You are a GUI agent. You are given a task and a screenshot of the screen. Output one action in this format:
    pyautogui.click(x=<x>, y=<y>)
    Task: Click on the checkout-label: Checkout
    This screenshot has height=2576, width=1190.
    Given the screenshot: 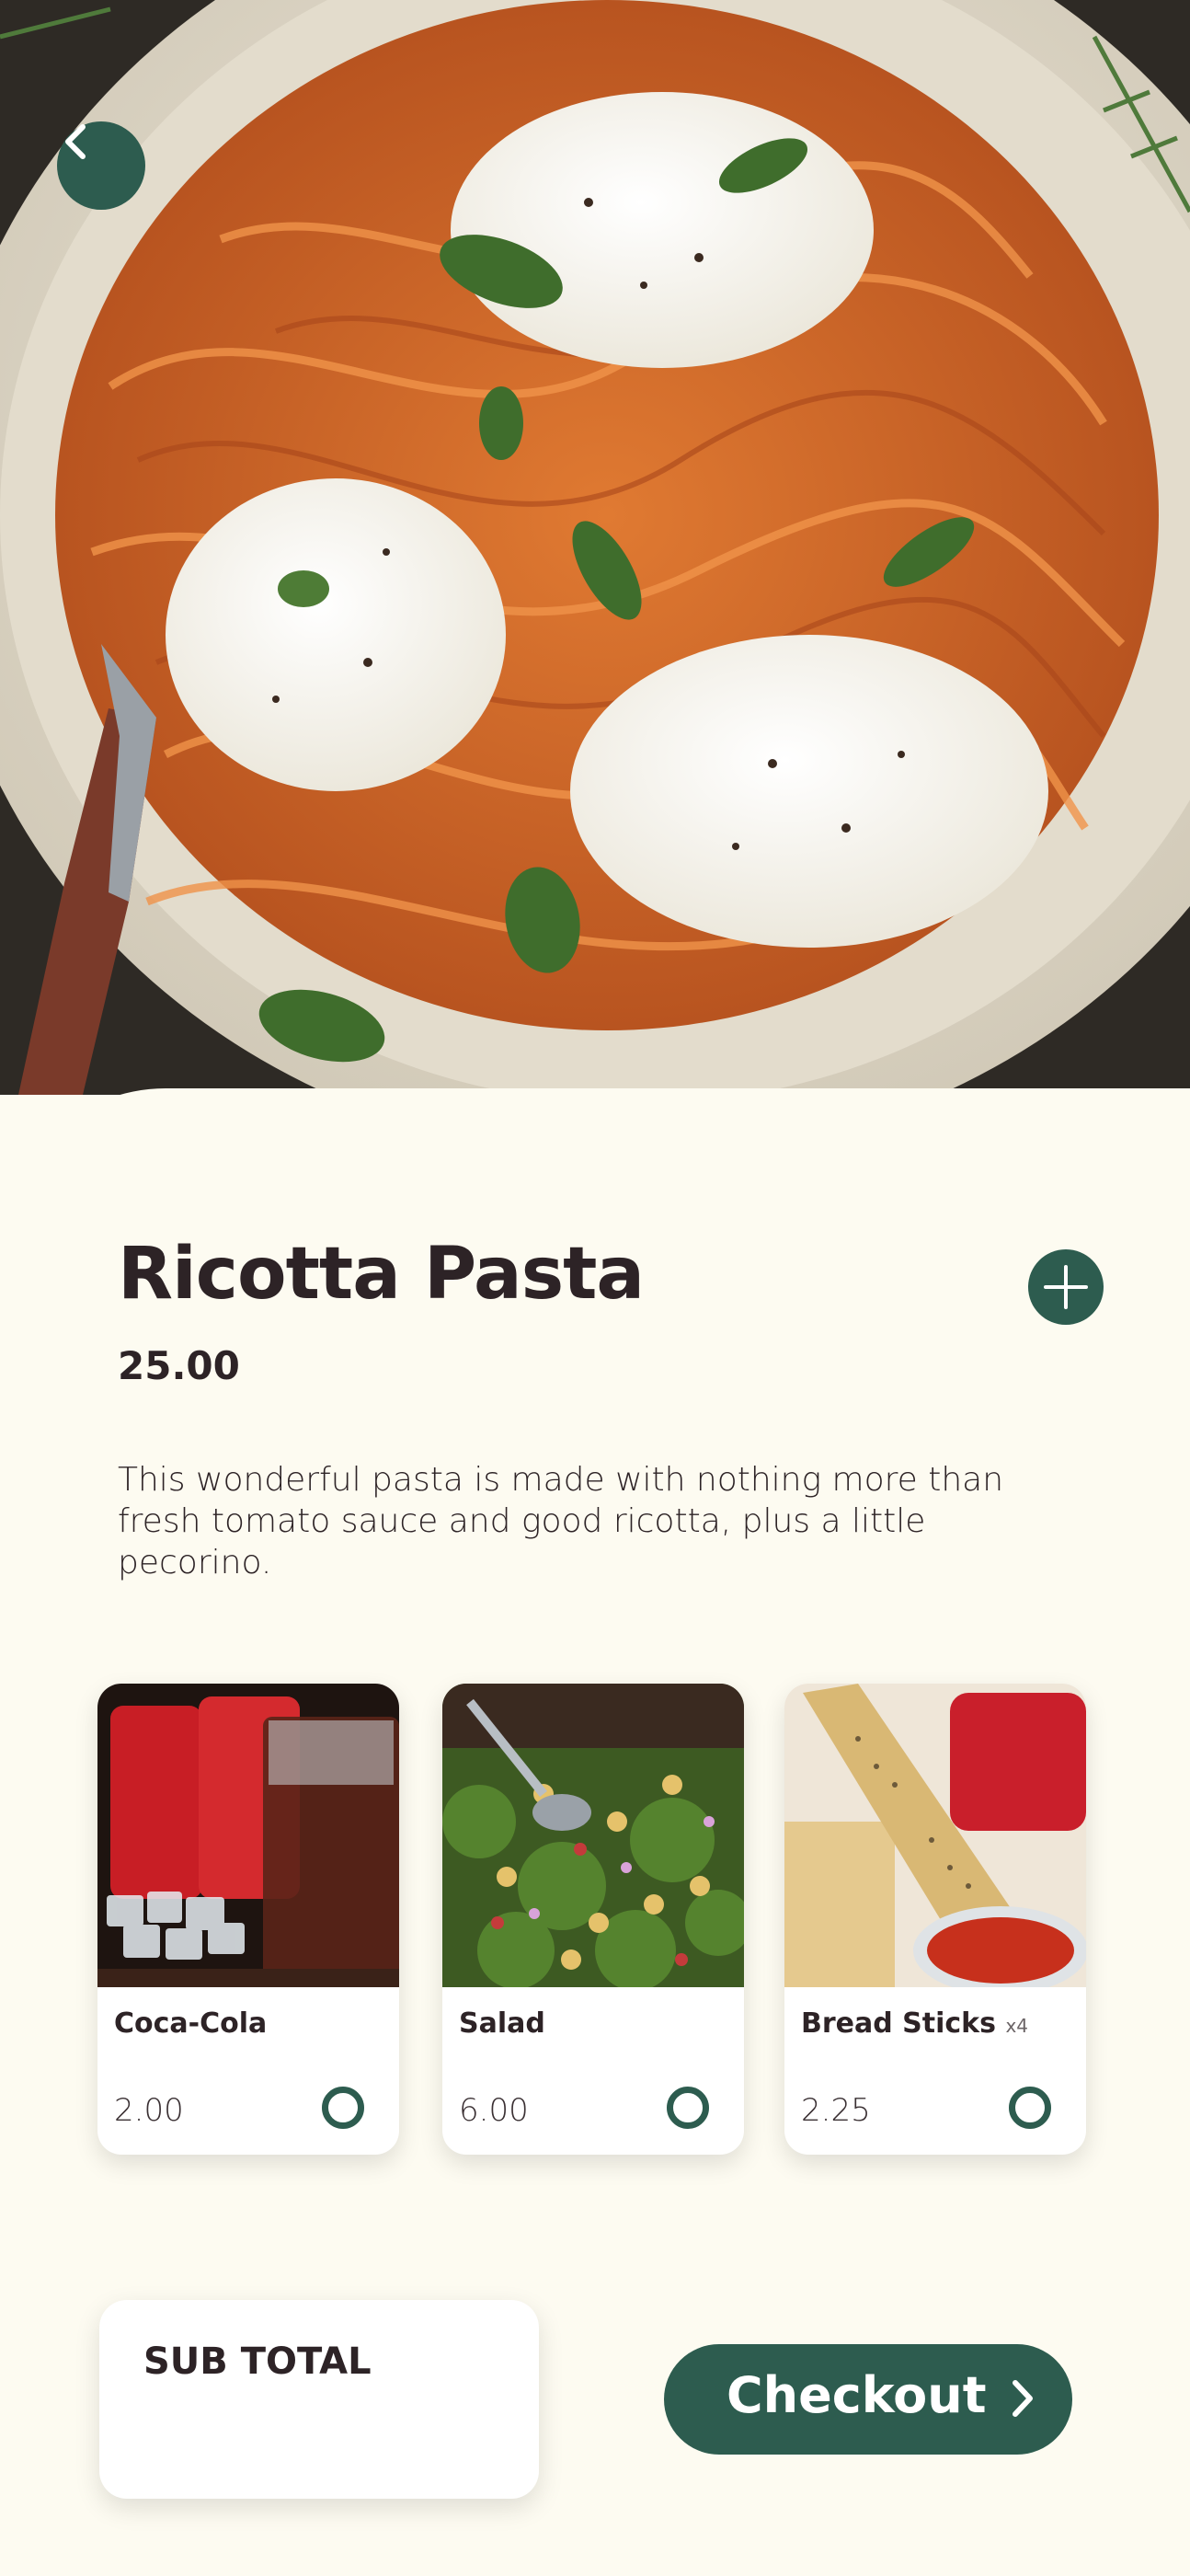 What is the action you would take?
    pyautogui.click(x=857, y=2395)
    